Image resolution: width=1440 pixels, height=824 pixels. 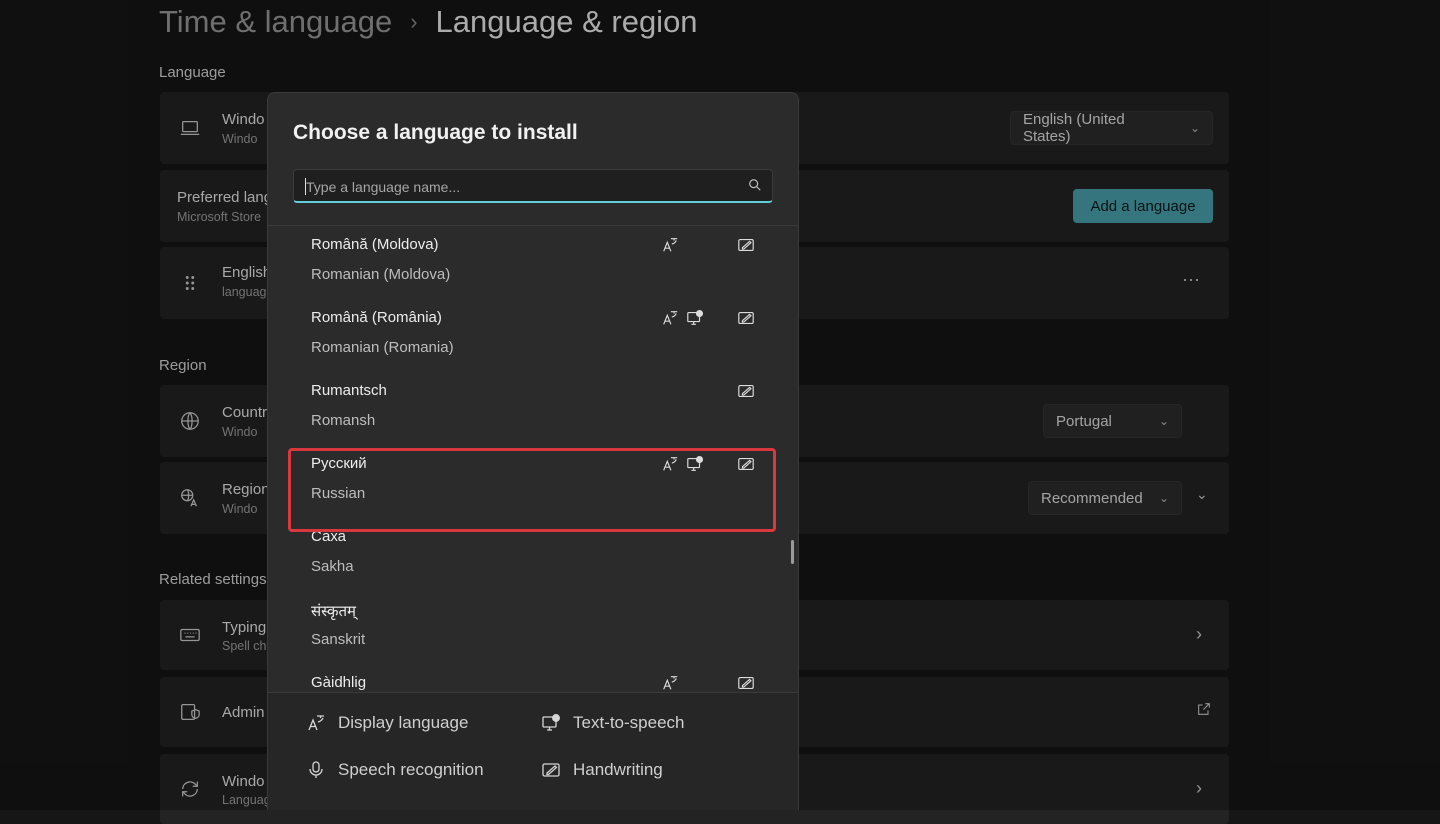 What do you see at coordinates (339, 682) in the screenshot?
I see `language-native-name: Gàidhlig` at bounding box center [339, 682].